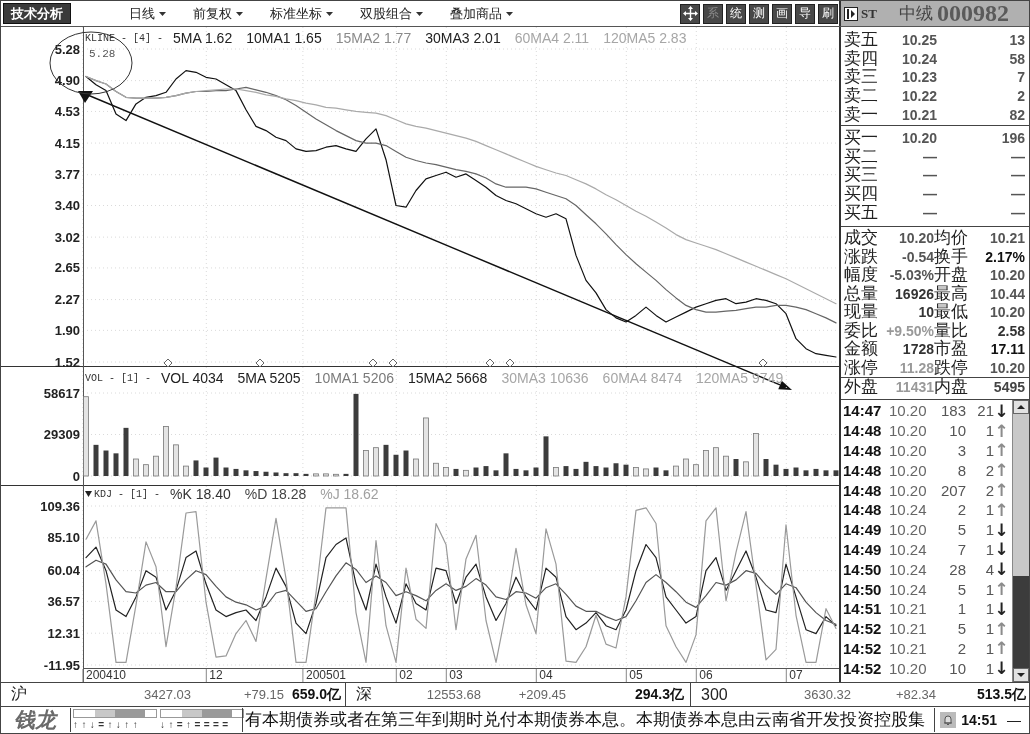 Image resolution: width=1030 pixels, height=734 pixels. I want to click on stat-label: 幅度, so click(861, 275).